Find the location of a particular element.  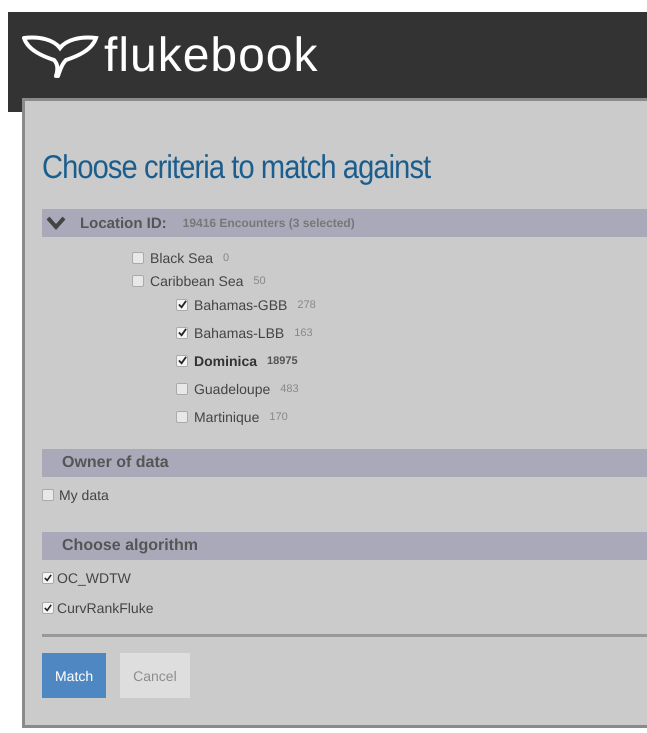

location-name: Bahamas-LBB is located at coordinates (239, 332).